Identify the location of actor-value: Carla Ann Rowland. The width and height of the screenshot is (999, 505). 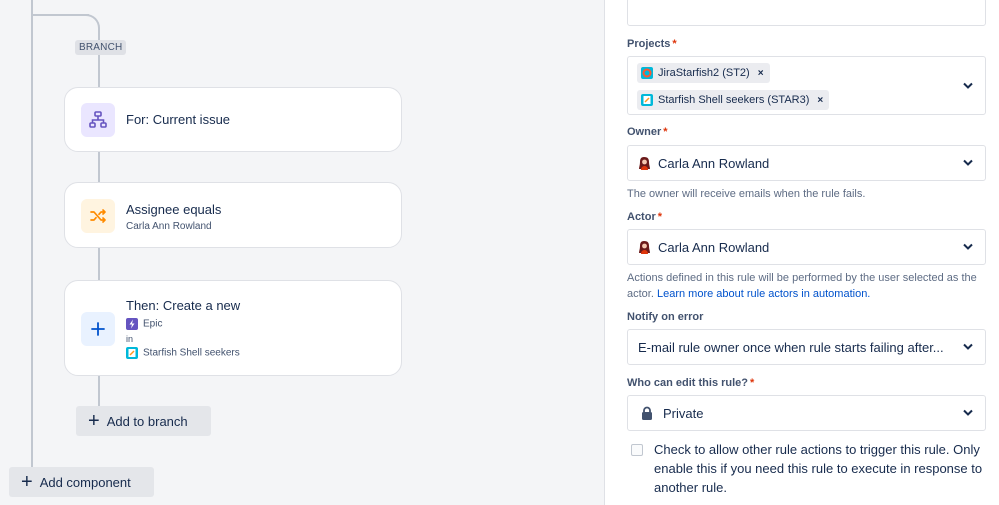
(714, 247).